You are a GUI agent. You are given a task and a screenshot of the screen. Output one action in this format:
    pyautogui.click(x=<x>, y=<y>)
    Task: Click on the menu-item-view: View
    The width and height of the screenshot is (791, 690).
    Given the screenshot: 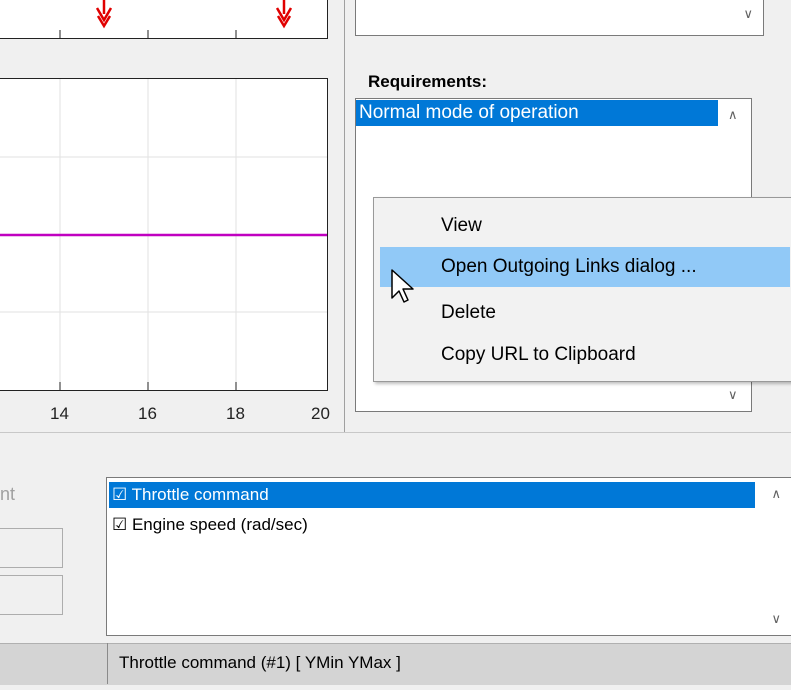 What is the action you would take?
    pyautogui.click(x=585, y=226)
    